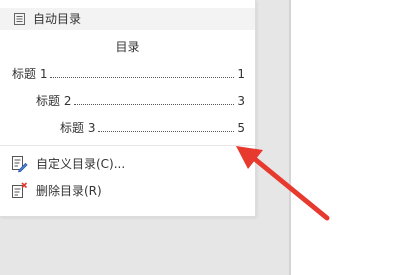 The image size is (399, 275). I want to click on delete-toc-menu-item: 删除目录(R), so click(127, 191).